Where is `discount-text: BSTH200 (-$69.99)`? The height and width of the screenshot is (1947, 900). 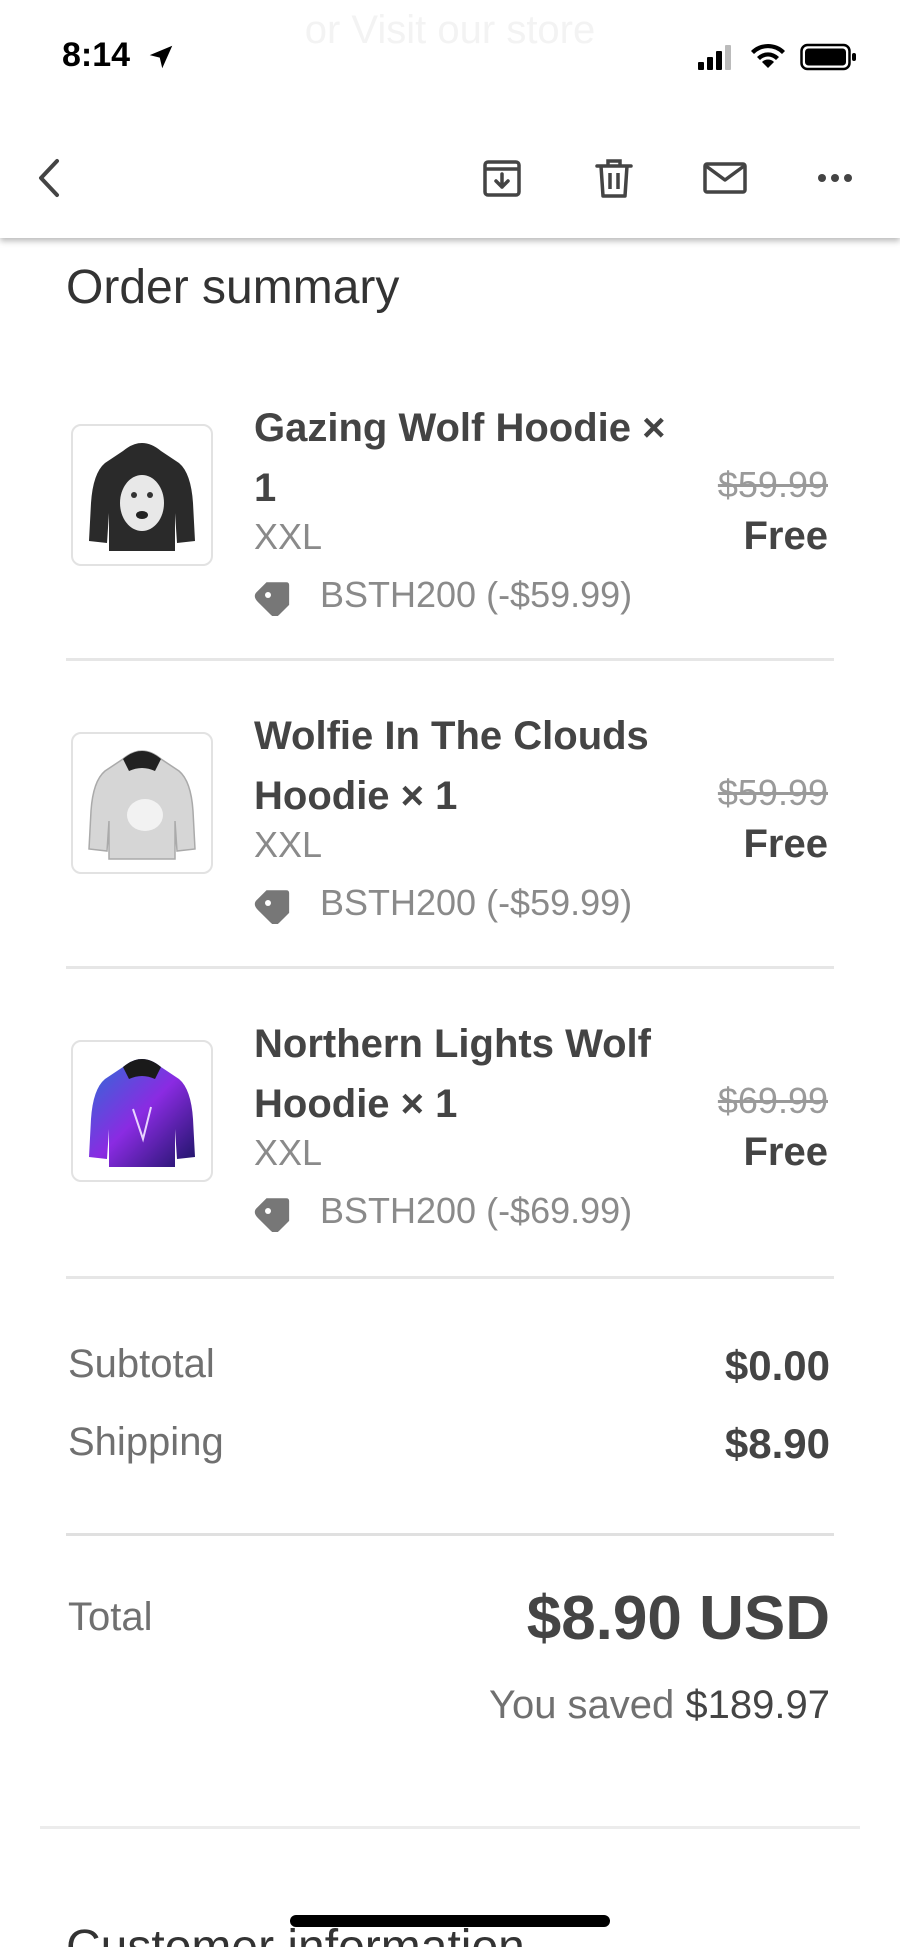
discount-text: BSTH200 (-$69.99) is located at coordinates (476, 1210).